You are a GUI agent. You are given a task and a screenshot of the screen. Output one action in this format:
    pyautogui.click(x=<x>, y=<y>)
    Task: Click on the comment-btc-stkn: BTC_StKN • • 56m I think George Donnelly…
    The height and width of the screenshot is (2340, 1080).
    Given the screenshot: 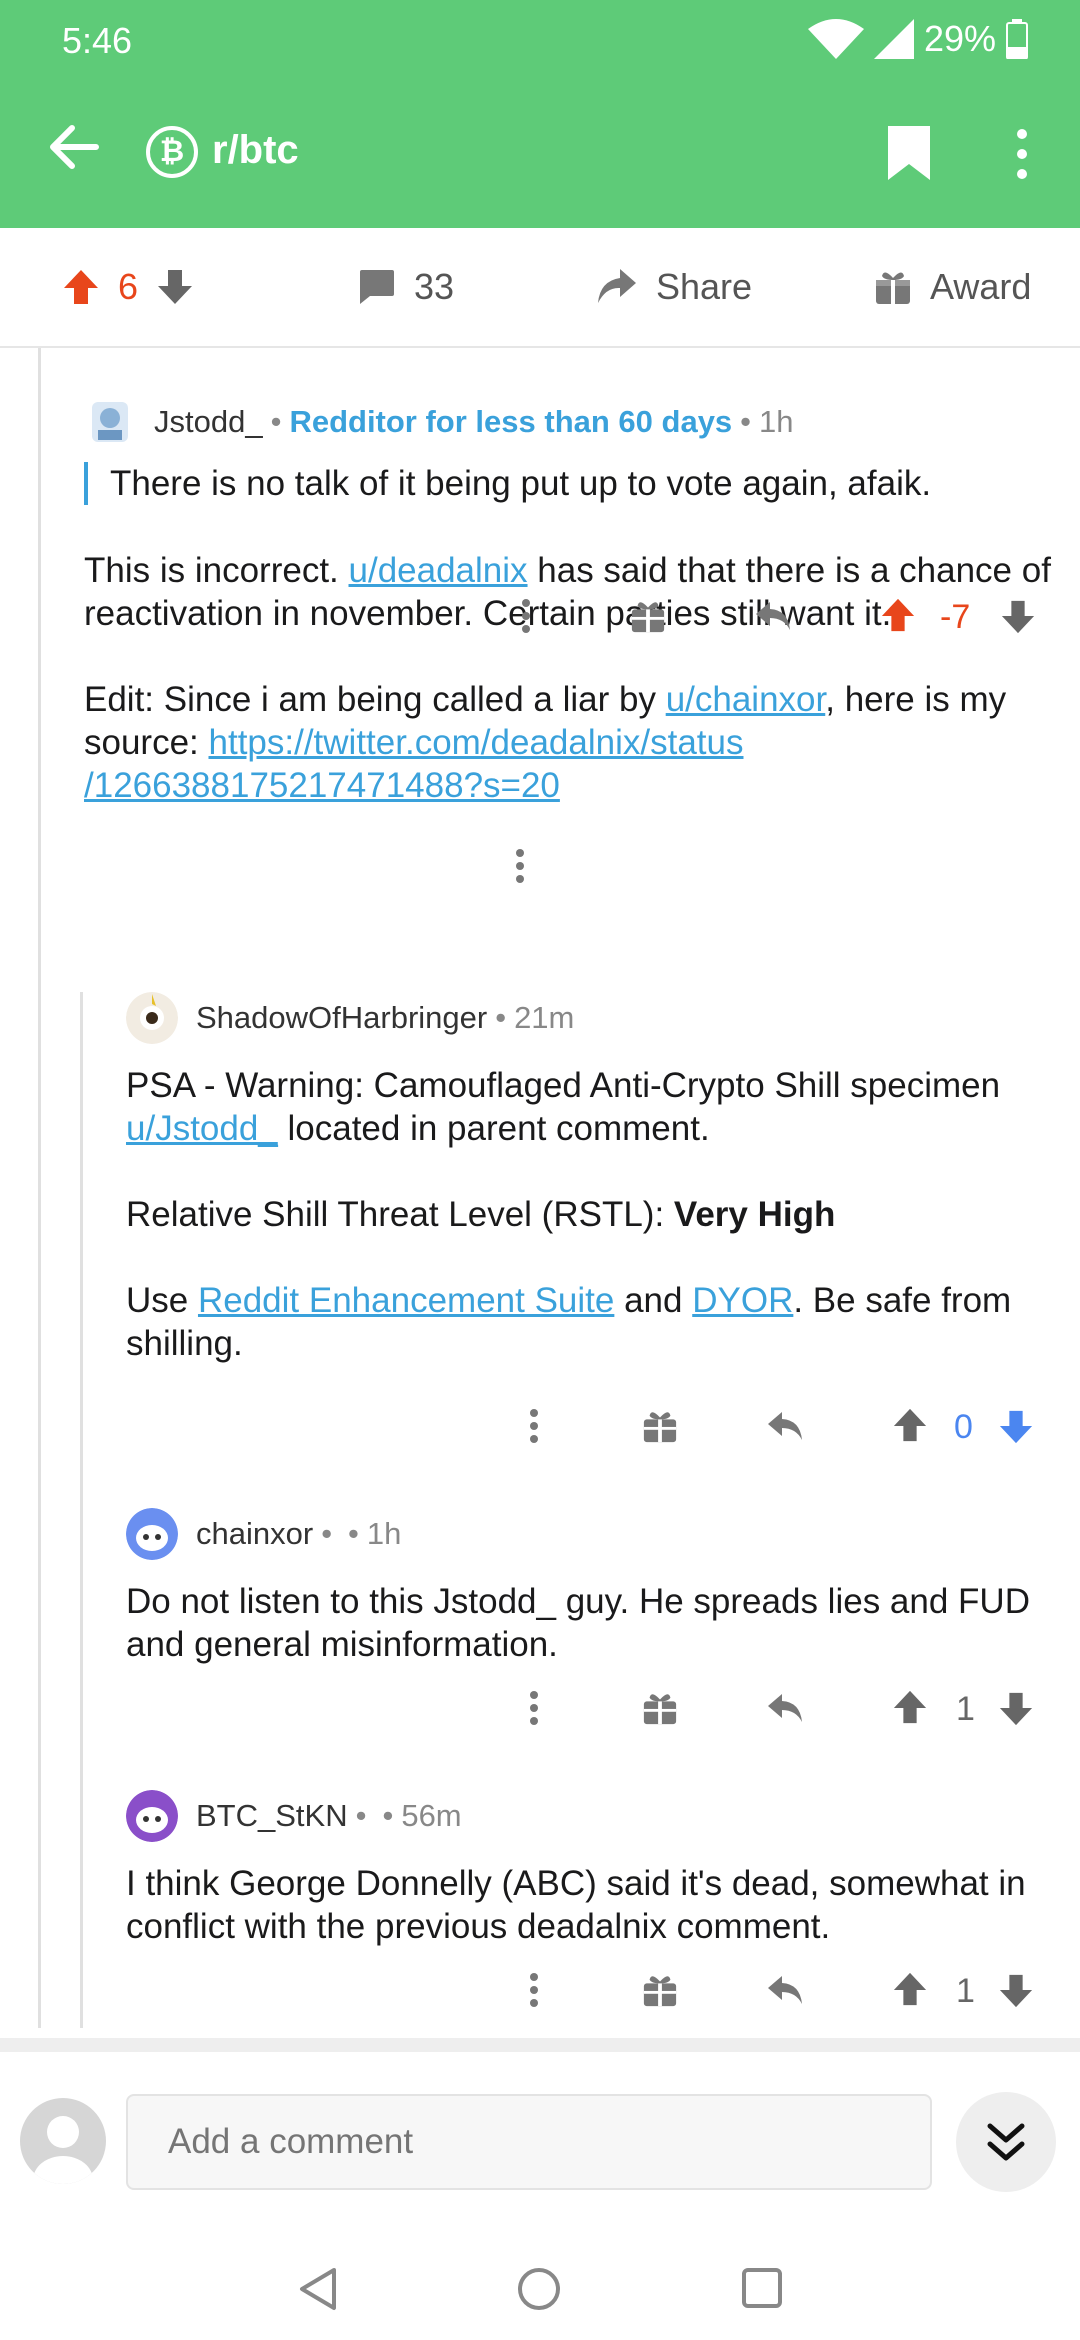 What is the action you would take?
    pyautogui.click(x=601, y=1869)
    